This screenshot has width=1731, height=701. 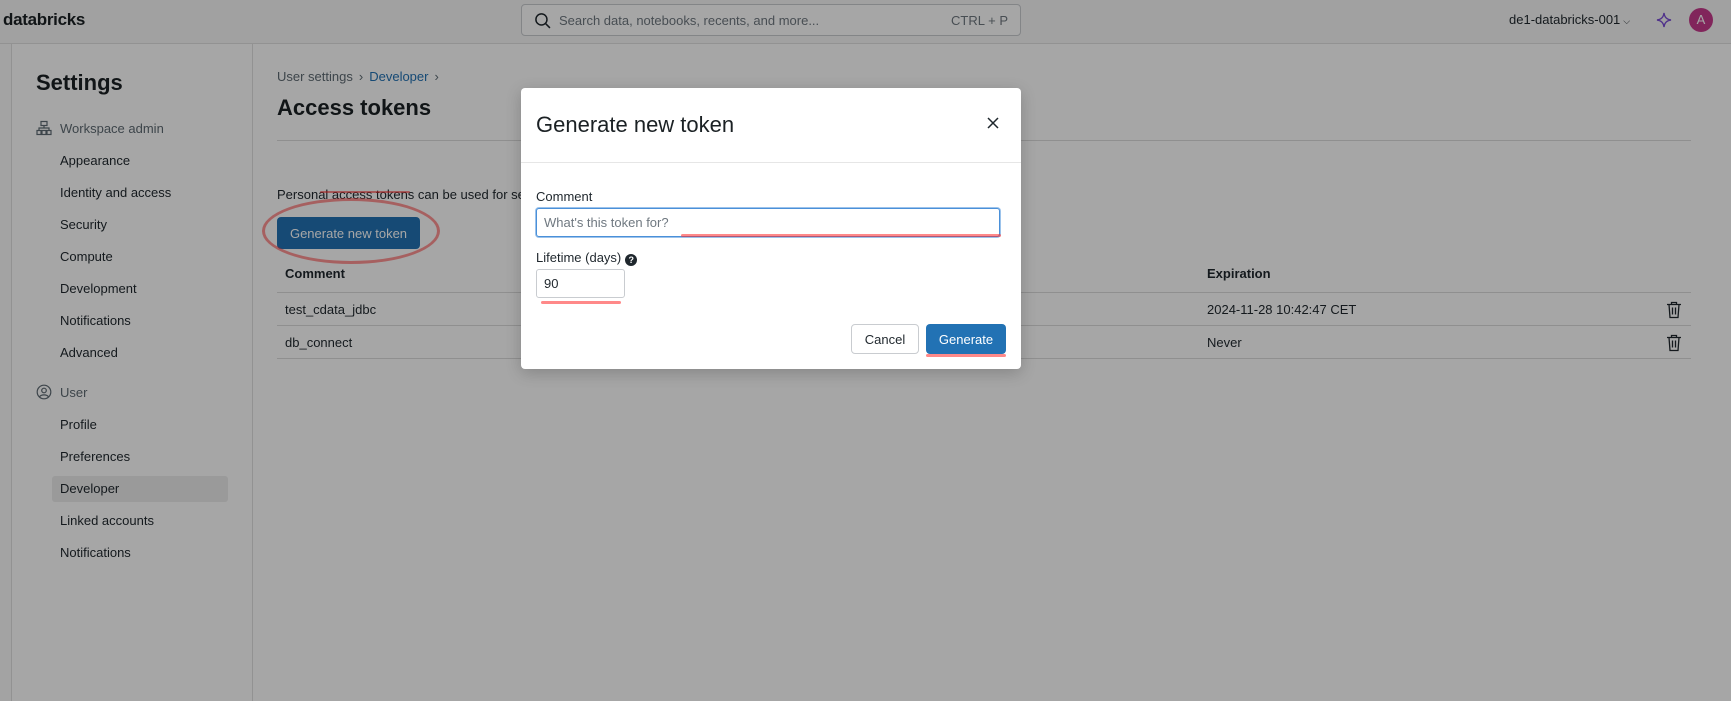 What do you see at coordinates (966, 339) in the screenshot?
I see `generate-button: Generate` at bounding box center [966, 339].